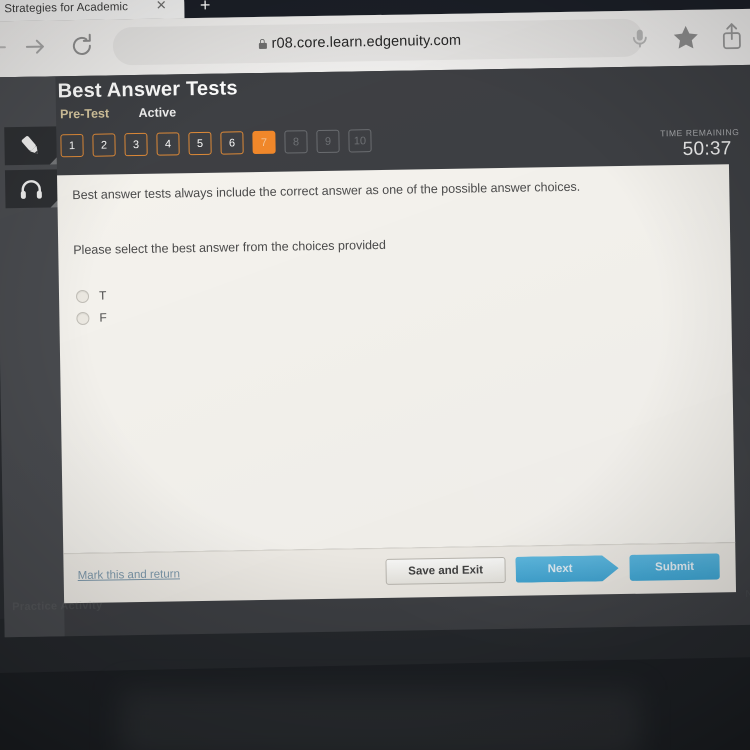 Image resolution: width=750 pixels, height=750 pixels. I want to click on audio-tool-button, so click(31, 189).